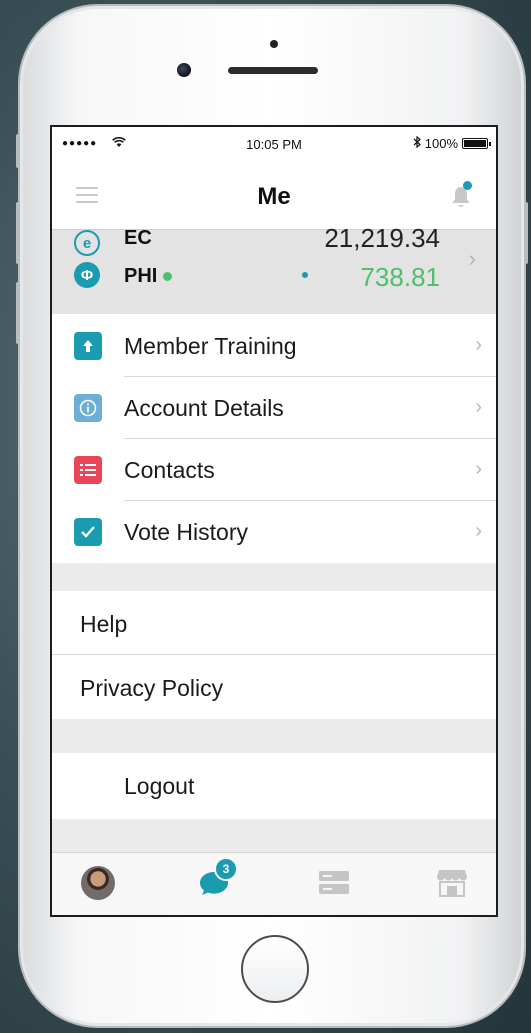 The image size is (531, 1033). I want to click on online-status-dot, so click(168, 277).